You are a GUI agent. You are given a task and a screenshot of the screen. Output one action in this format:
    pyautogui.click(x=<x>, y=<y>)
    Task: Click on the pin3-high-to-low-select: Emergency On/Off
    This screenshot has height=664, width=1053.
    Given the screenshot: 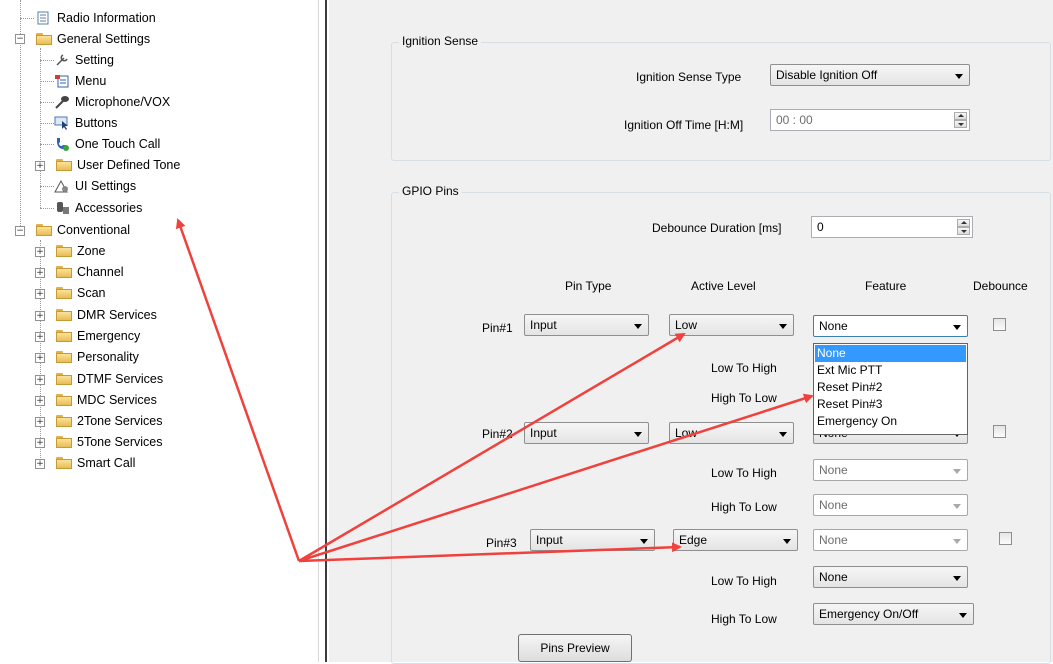 What is the action you would take?
    pyautogui.click(x=893, y=614)
    